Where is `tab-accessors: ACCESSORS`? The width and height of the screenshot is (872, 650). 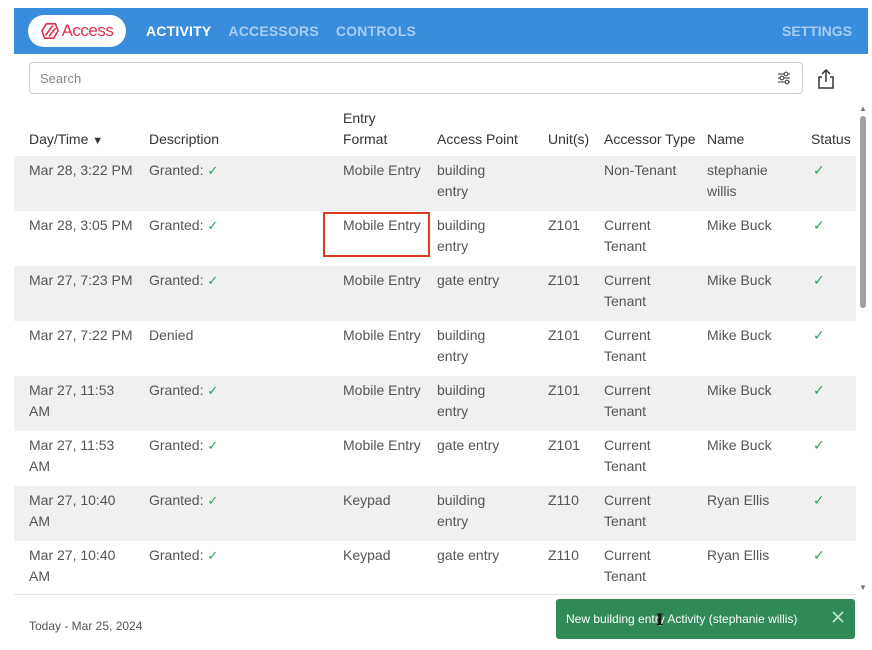 tab-accessors: ACCESSORS is located at coordinates (273, 31).